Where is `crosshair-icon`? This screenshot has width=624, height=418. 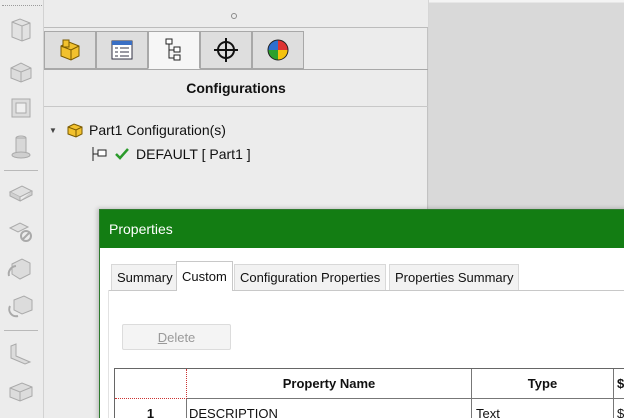
crosshair-icon is located at coordinates (226, 50).